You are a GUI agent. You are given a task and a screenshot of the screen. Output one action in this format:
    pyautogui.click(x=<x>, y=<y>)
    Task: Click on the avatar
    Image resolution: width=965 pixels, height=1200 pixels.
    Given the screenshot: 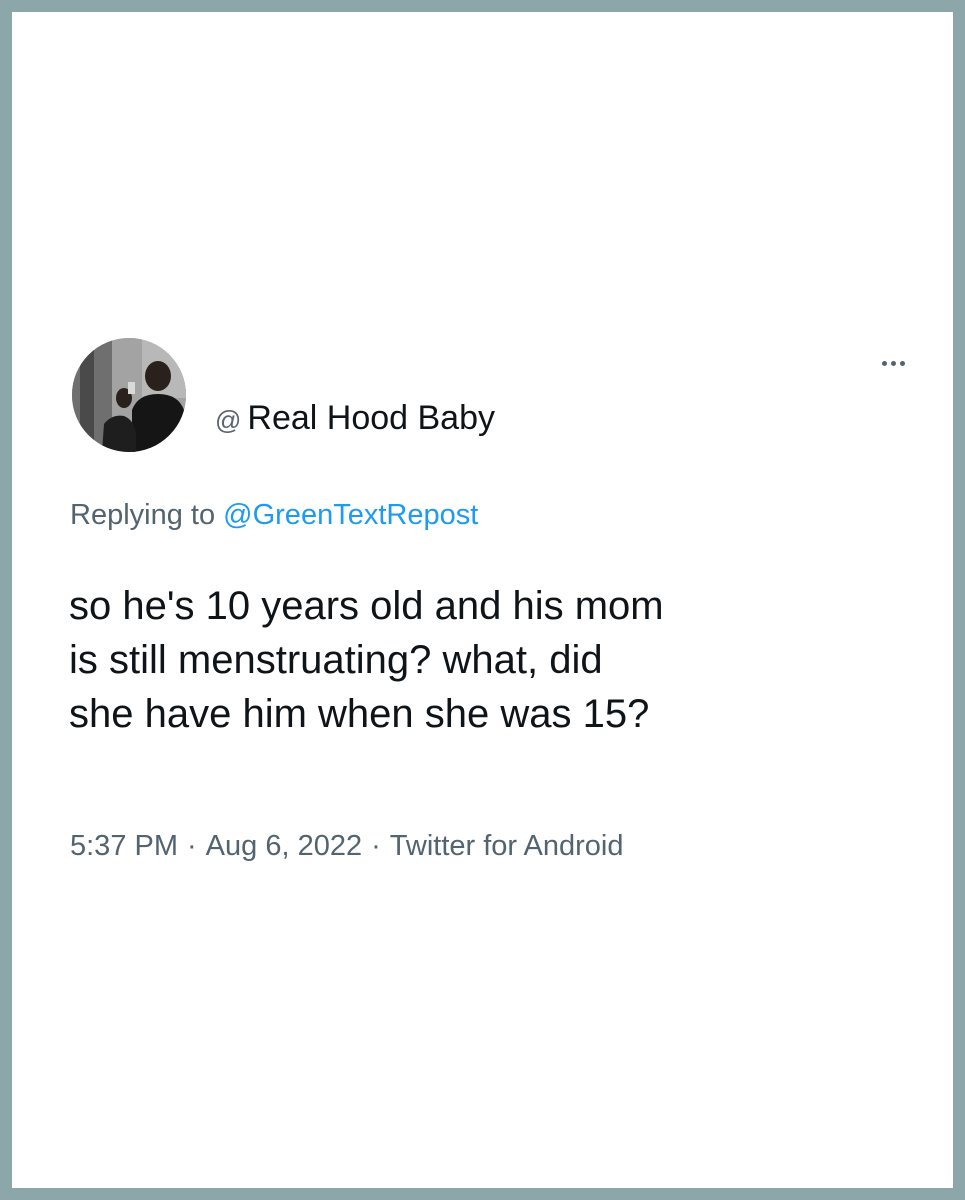 What is the action you would take?
    pyautogui.click(x=129, y=395)
    